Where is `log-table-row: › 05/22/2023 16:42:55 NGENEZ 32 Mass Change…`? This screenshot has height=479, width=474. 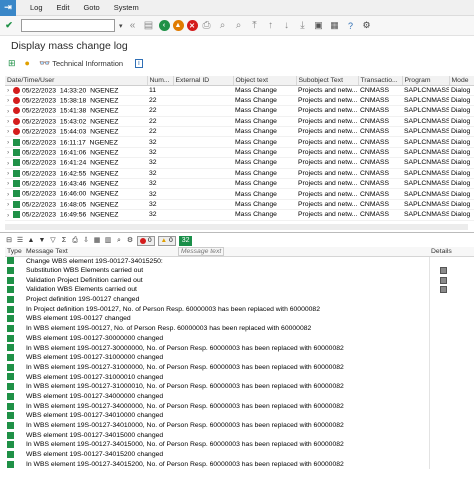
log-table-row: › 05/22/2023 16:42:55 NGENEZ 32 Mass Change… is located at coordinates (239, 174).